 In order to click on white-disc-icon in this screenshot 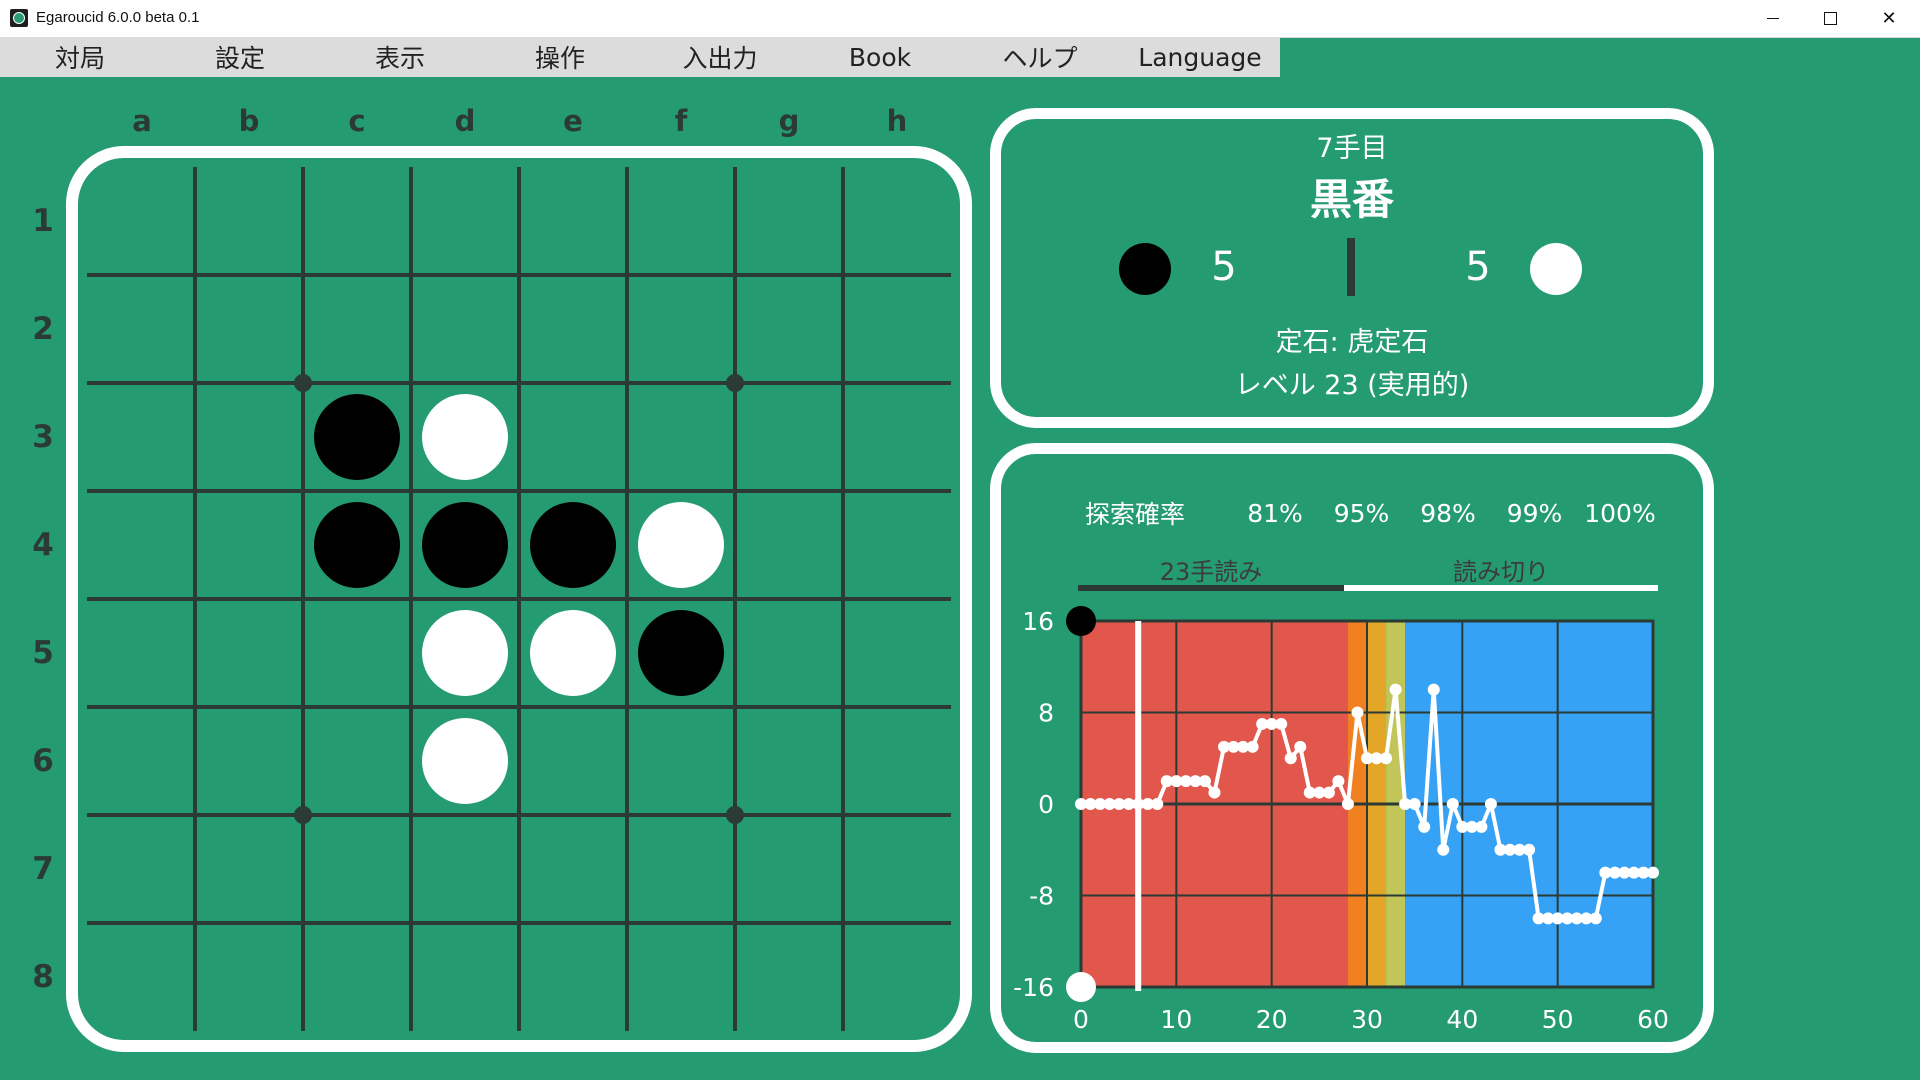, I will do `click(1556, 269)`.